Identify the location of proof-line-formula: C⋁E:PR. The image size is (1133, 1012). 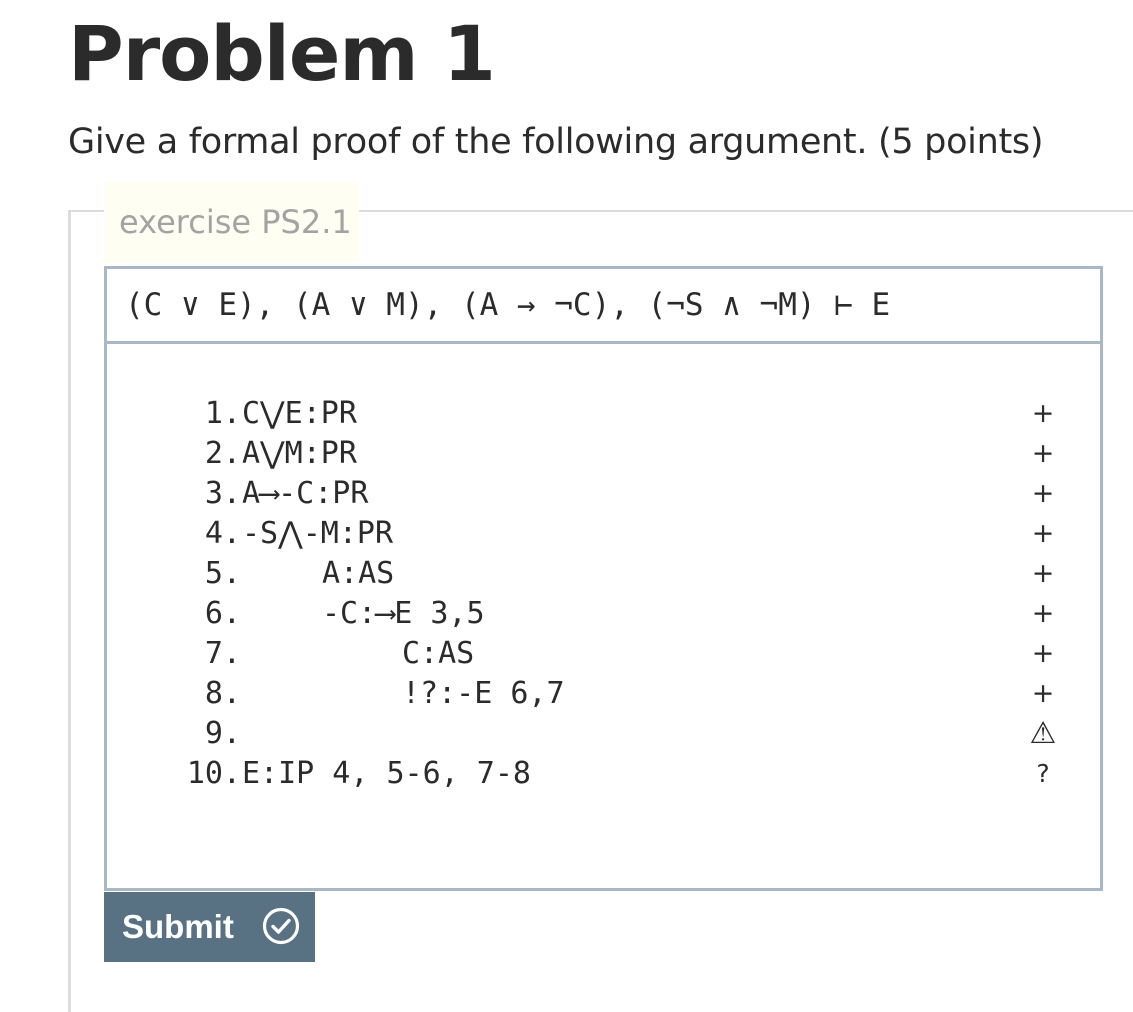
(299, 414).